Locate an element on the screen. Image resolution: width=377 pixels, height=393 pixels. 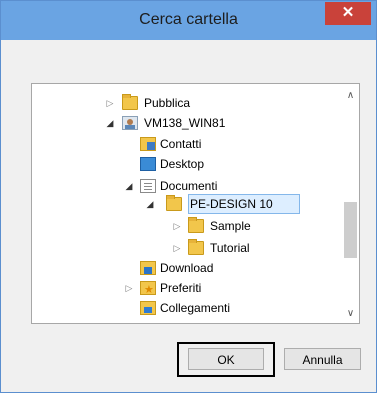
tree-item-label: Documenti is located at coordinates (189, 186).